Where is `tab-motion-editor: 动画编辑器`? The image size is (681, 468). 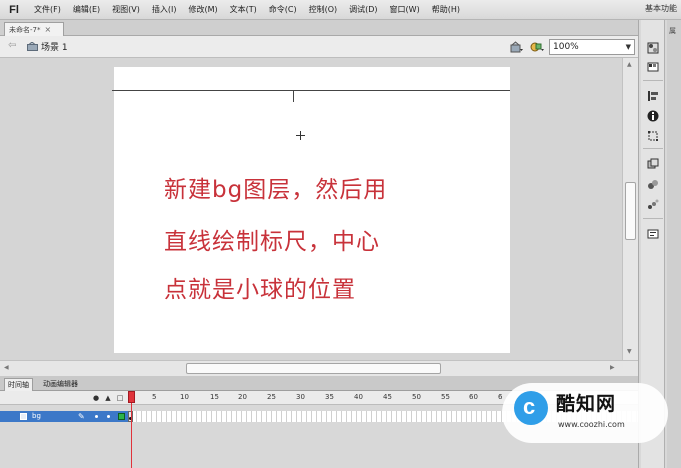
tab-motion-editor: 动画编辑器 is located at coordinates (60, 384).